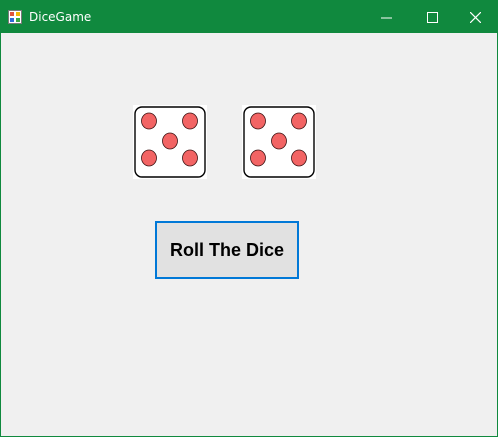 This screenshot has height=437, width=498. I want to click on maximize-button, so click(432, 17).